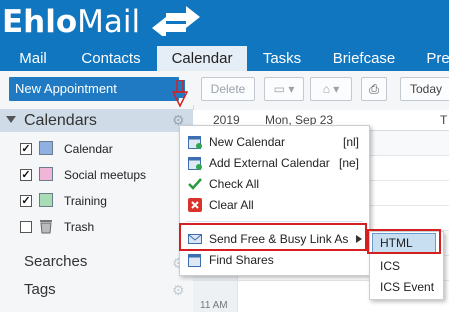  What do you see at coordinates (214, 305) in the screenshot?
I see `time-label: 11 AM` at bounding box center [214, 305].